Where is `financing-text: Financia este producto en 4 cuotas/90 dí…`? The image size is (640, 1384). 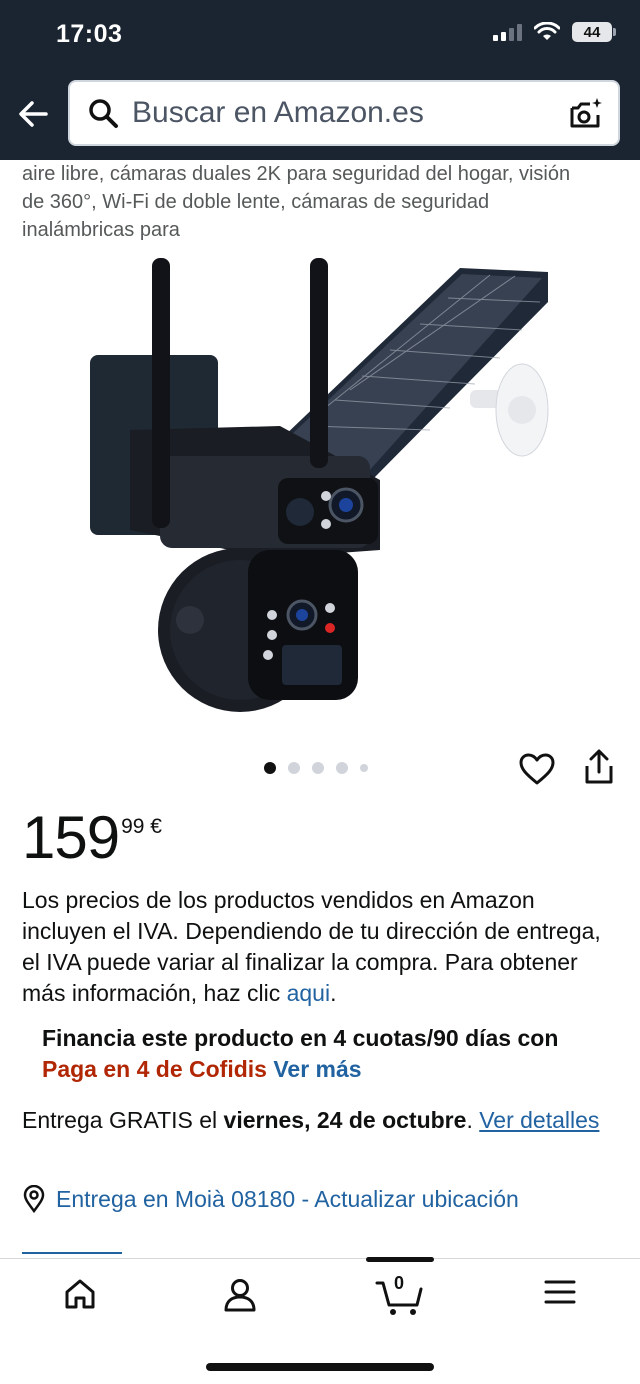
financing-text: Financia este producto en 4 cuotas/90 dí… is located at coordinates (300, 1038).